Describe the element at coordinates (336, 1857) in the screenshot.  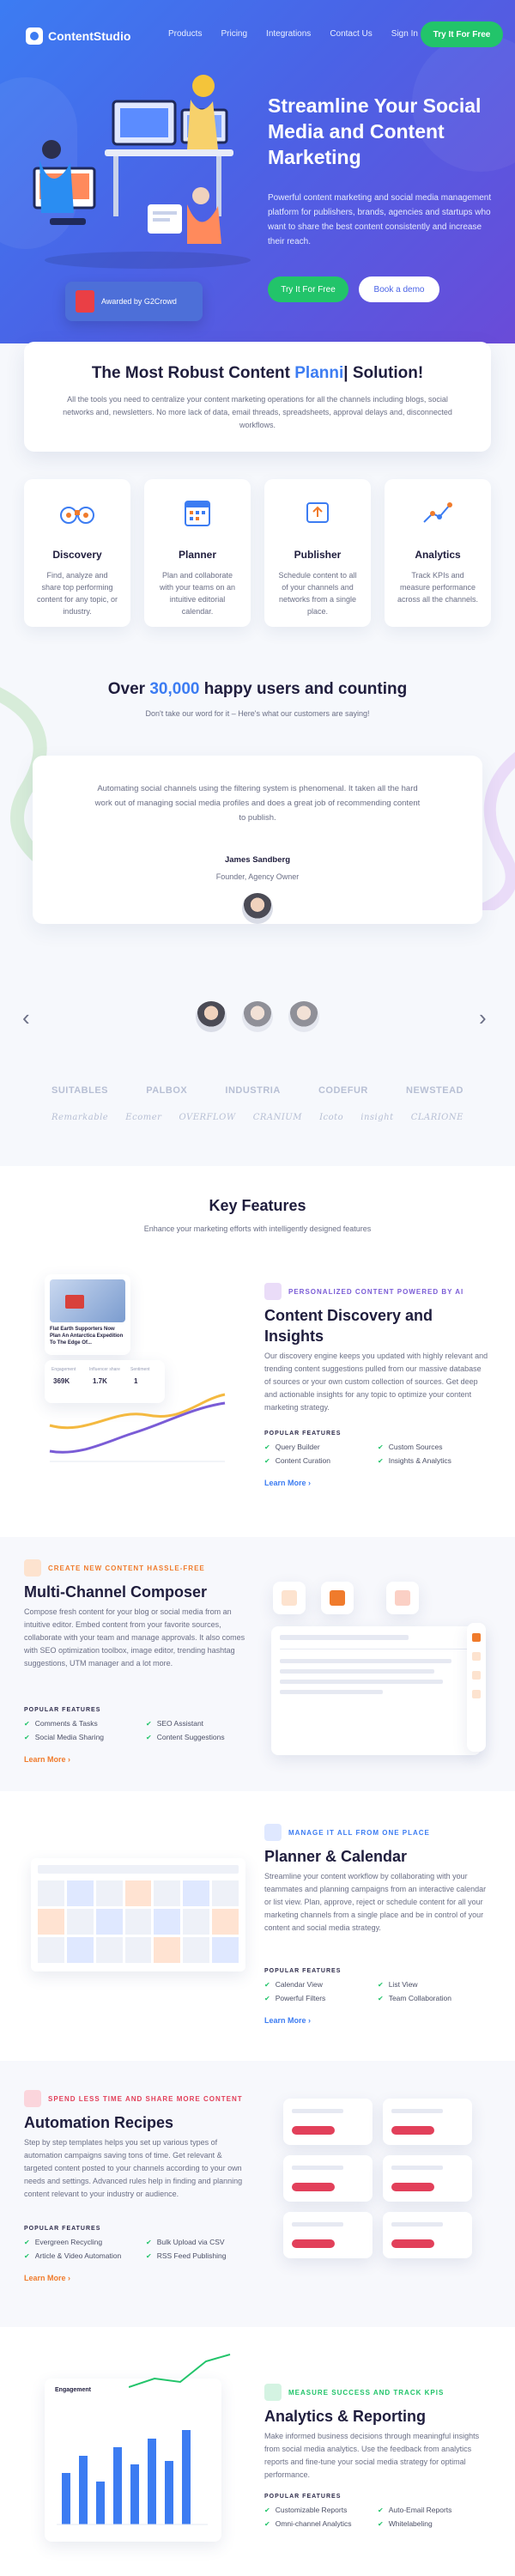
I see `planner-title: Planner & Calendar` at that location.